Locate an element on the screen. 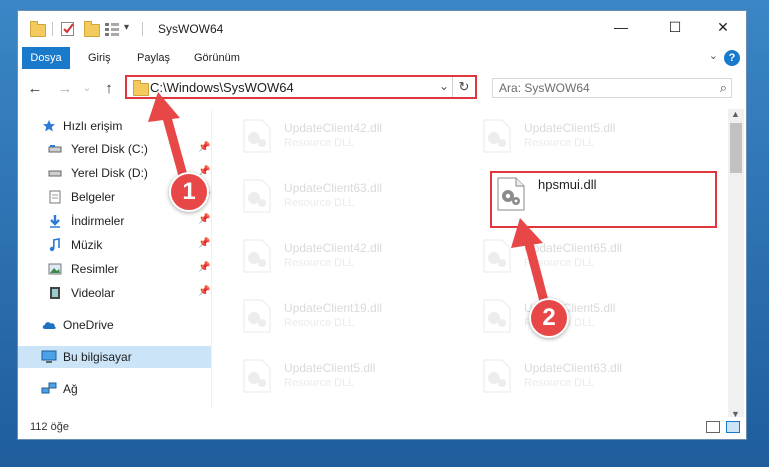  refresh-icon: ↻ is located at coordinates (464, 86).